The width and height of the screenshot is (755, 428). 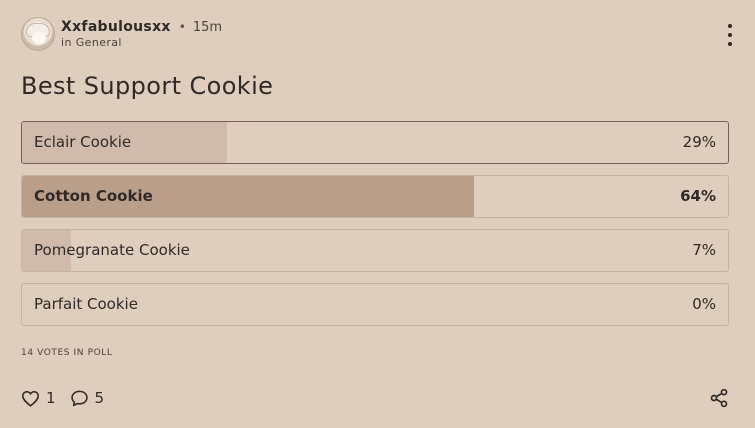 I want to click on share-icon, so click(x=719, y=398).